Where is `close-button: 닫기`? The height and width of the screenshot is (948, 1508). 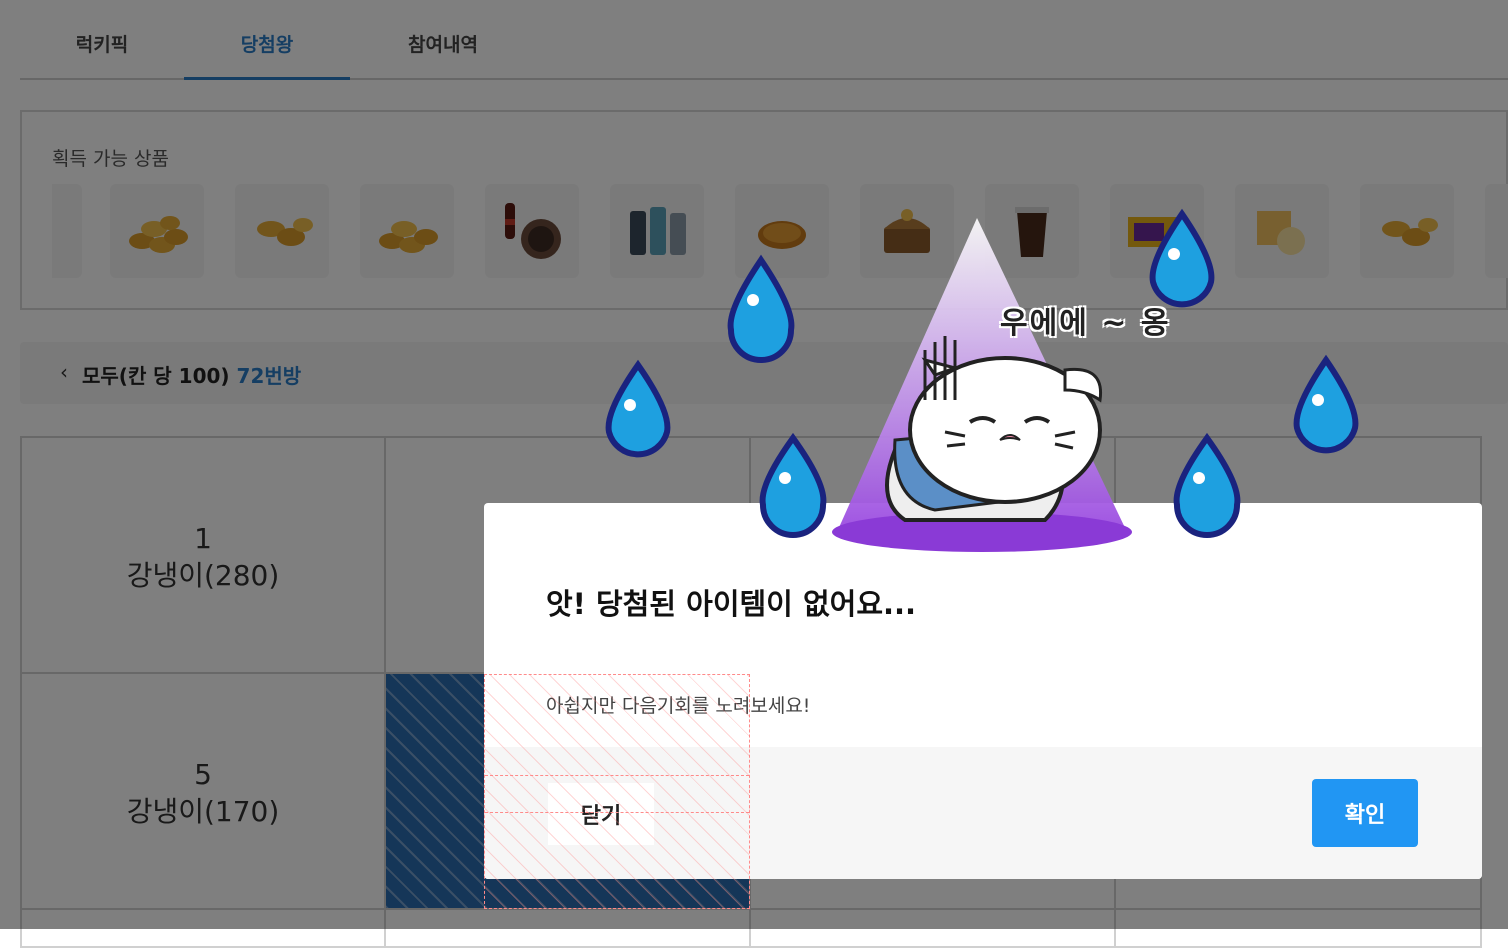
close-button: 닫기 is located at coordinates (601, 814).